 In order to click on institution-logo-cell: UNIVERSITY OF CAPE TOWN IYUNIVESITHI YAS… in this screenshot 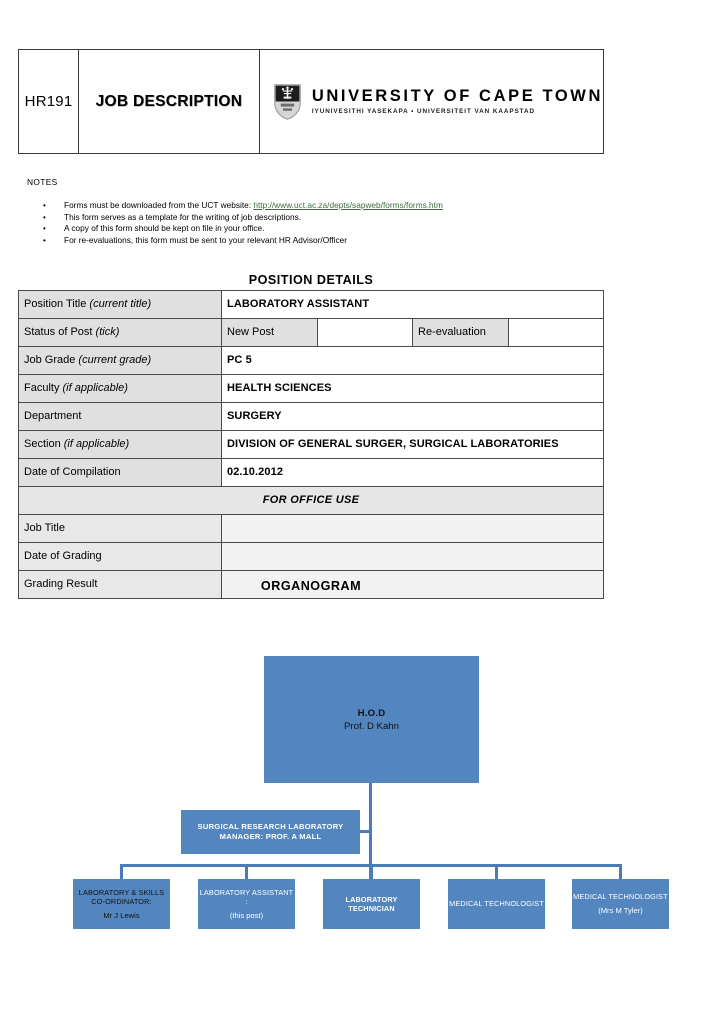, I will do `click(431, 101)`.